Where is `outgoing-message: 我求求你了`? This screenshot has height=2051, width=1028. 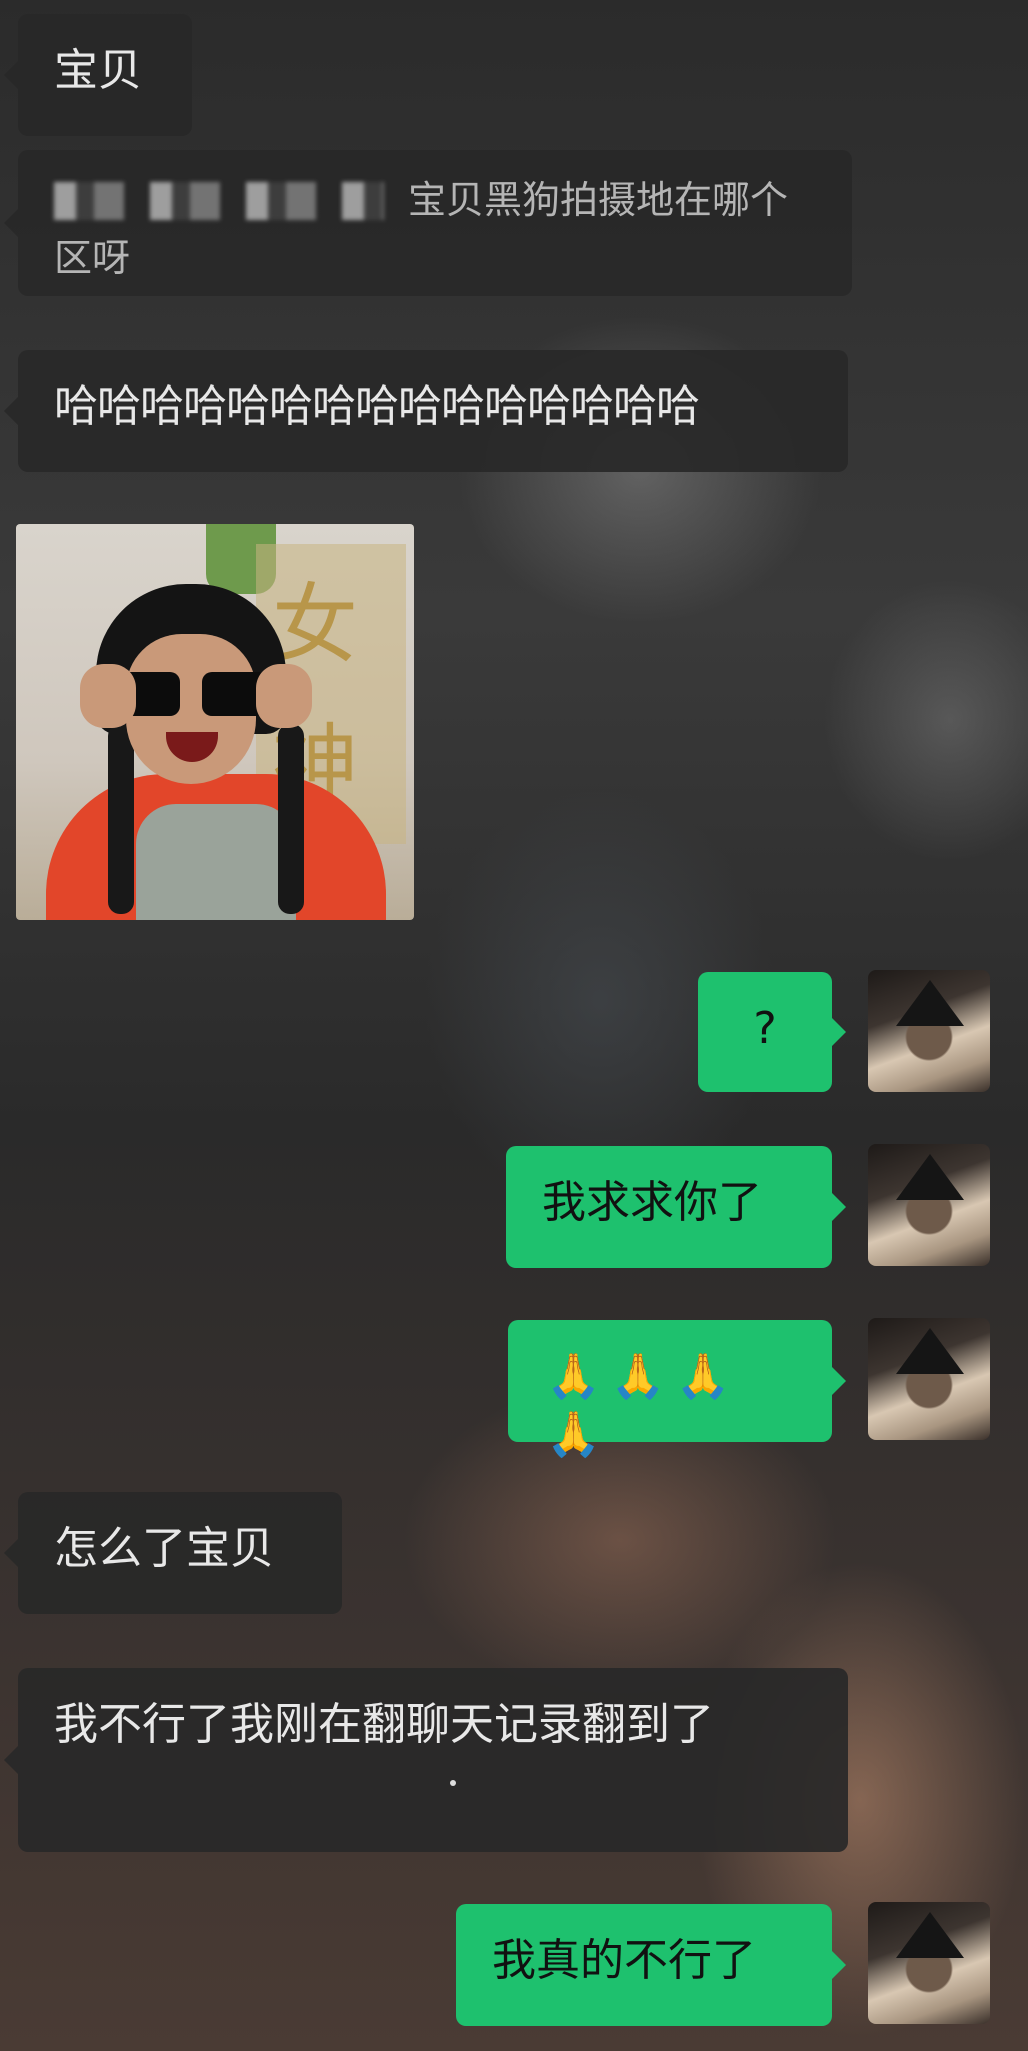
outgoing-message: 我求求你了 is located at coordinates (676, 1207).